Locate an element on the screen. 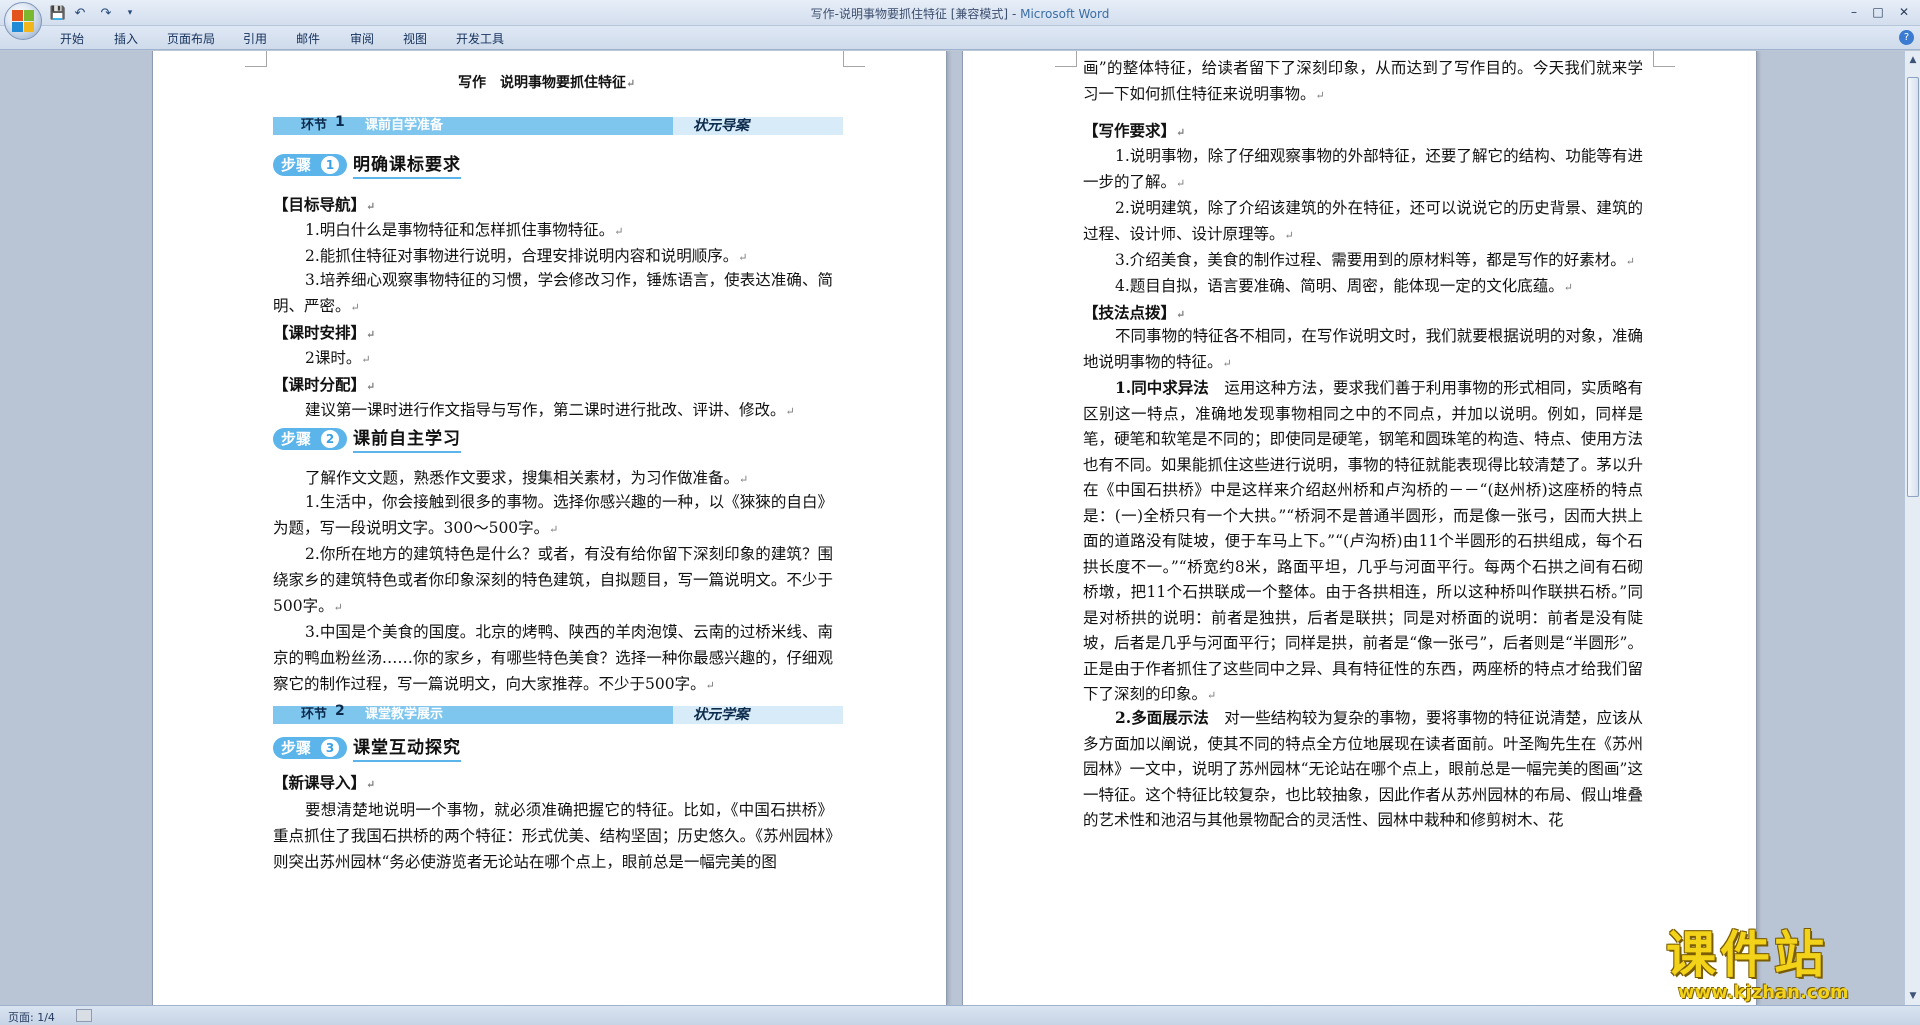 The height and width of the screenshot is (1025, 1920). step-2-heading: 步骤 2 课前自主学习 is located at coordinates (383, 440).